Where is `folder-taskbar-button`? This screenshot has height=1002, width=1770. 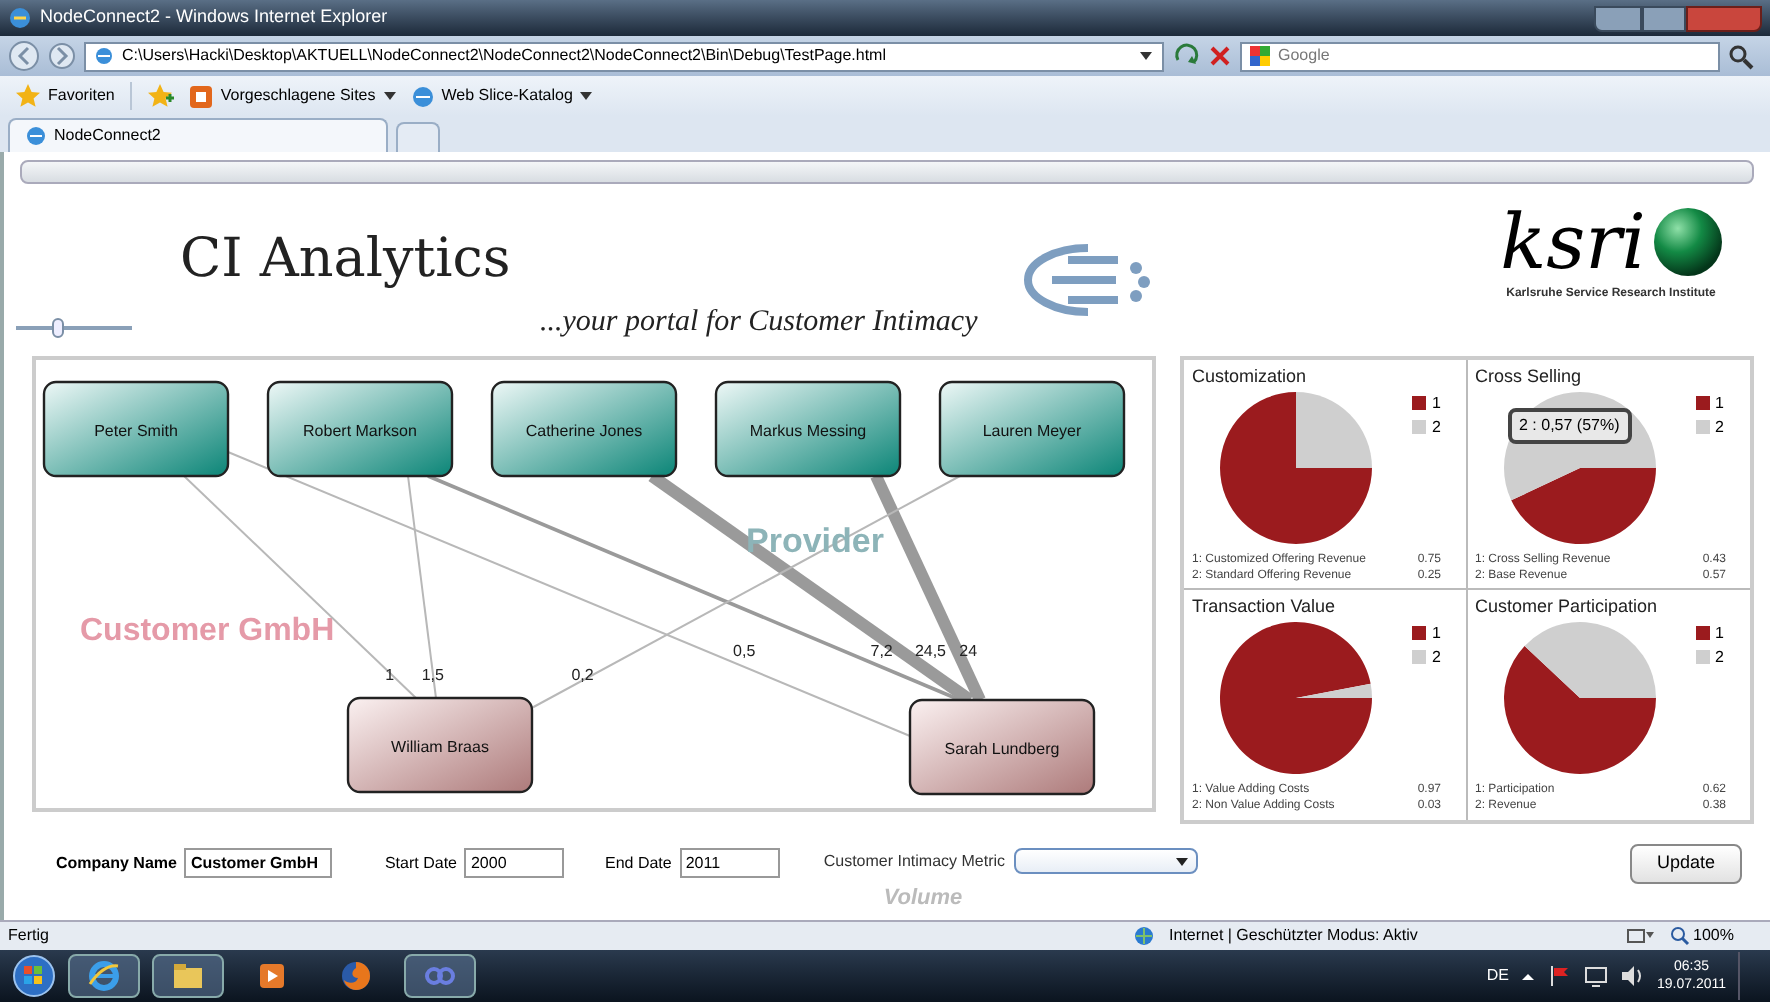 folder-taskbar-button is located at coordinates (188, 976).